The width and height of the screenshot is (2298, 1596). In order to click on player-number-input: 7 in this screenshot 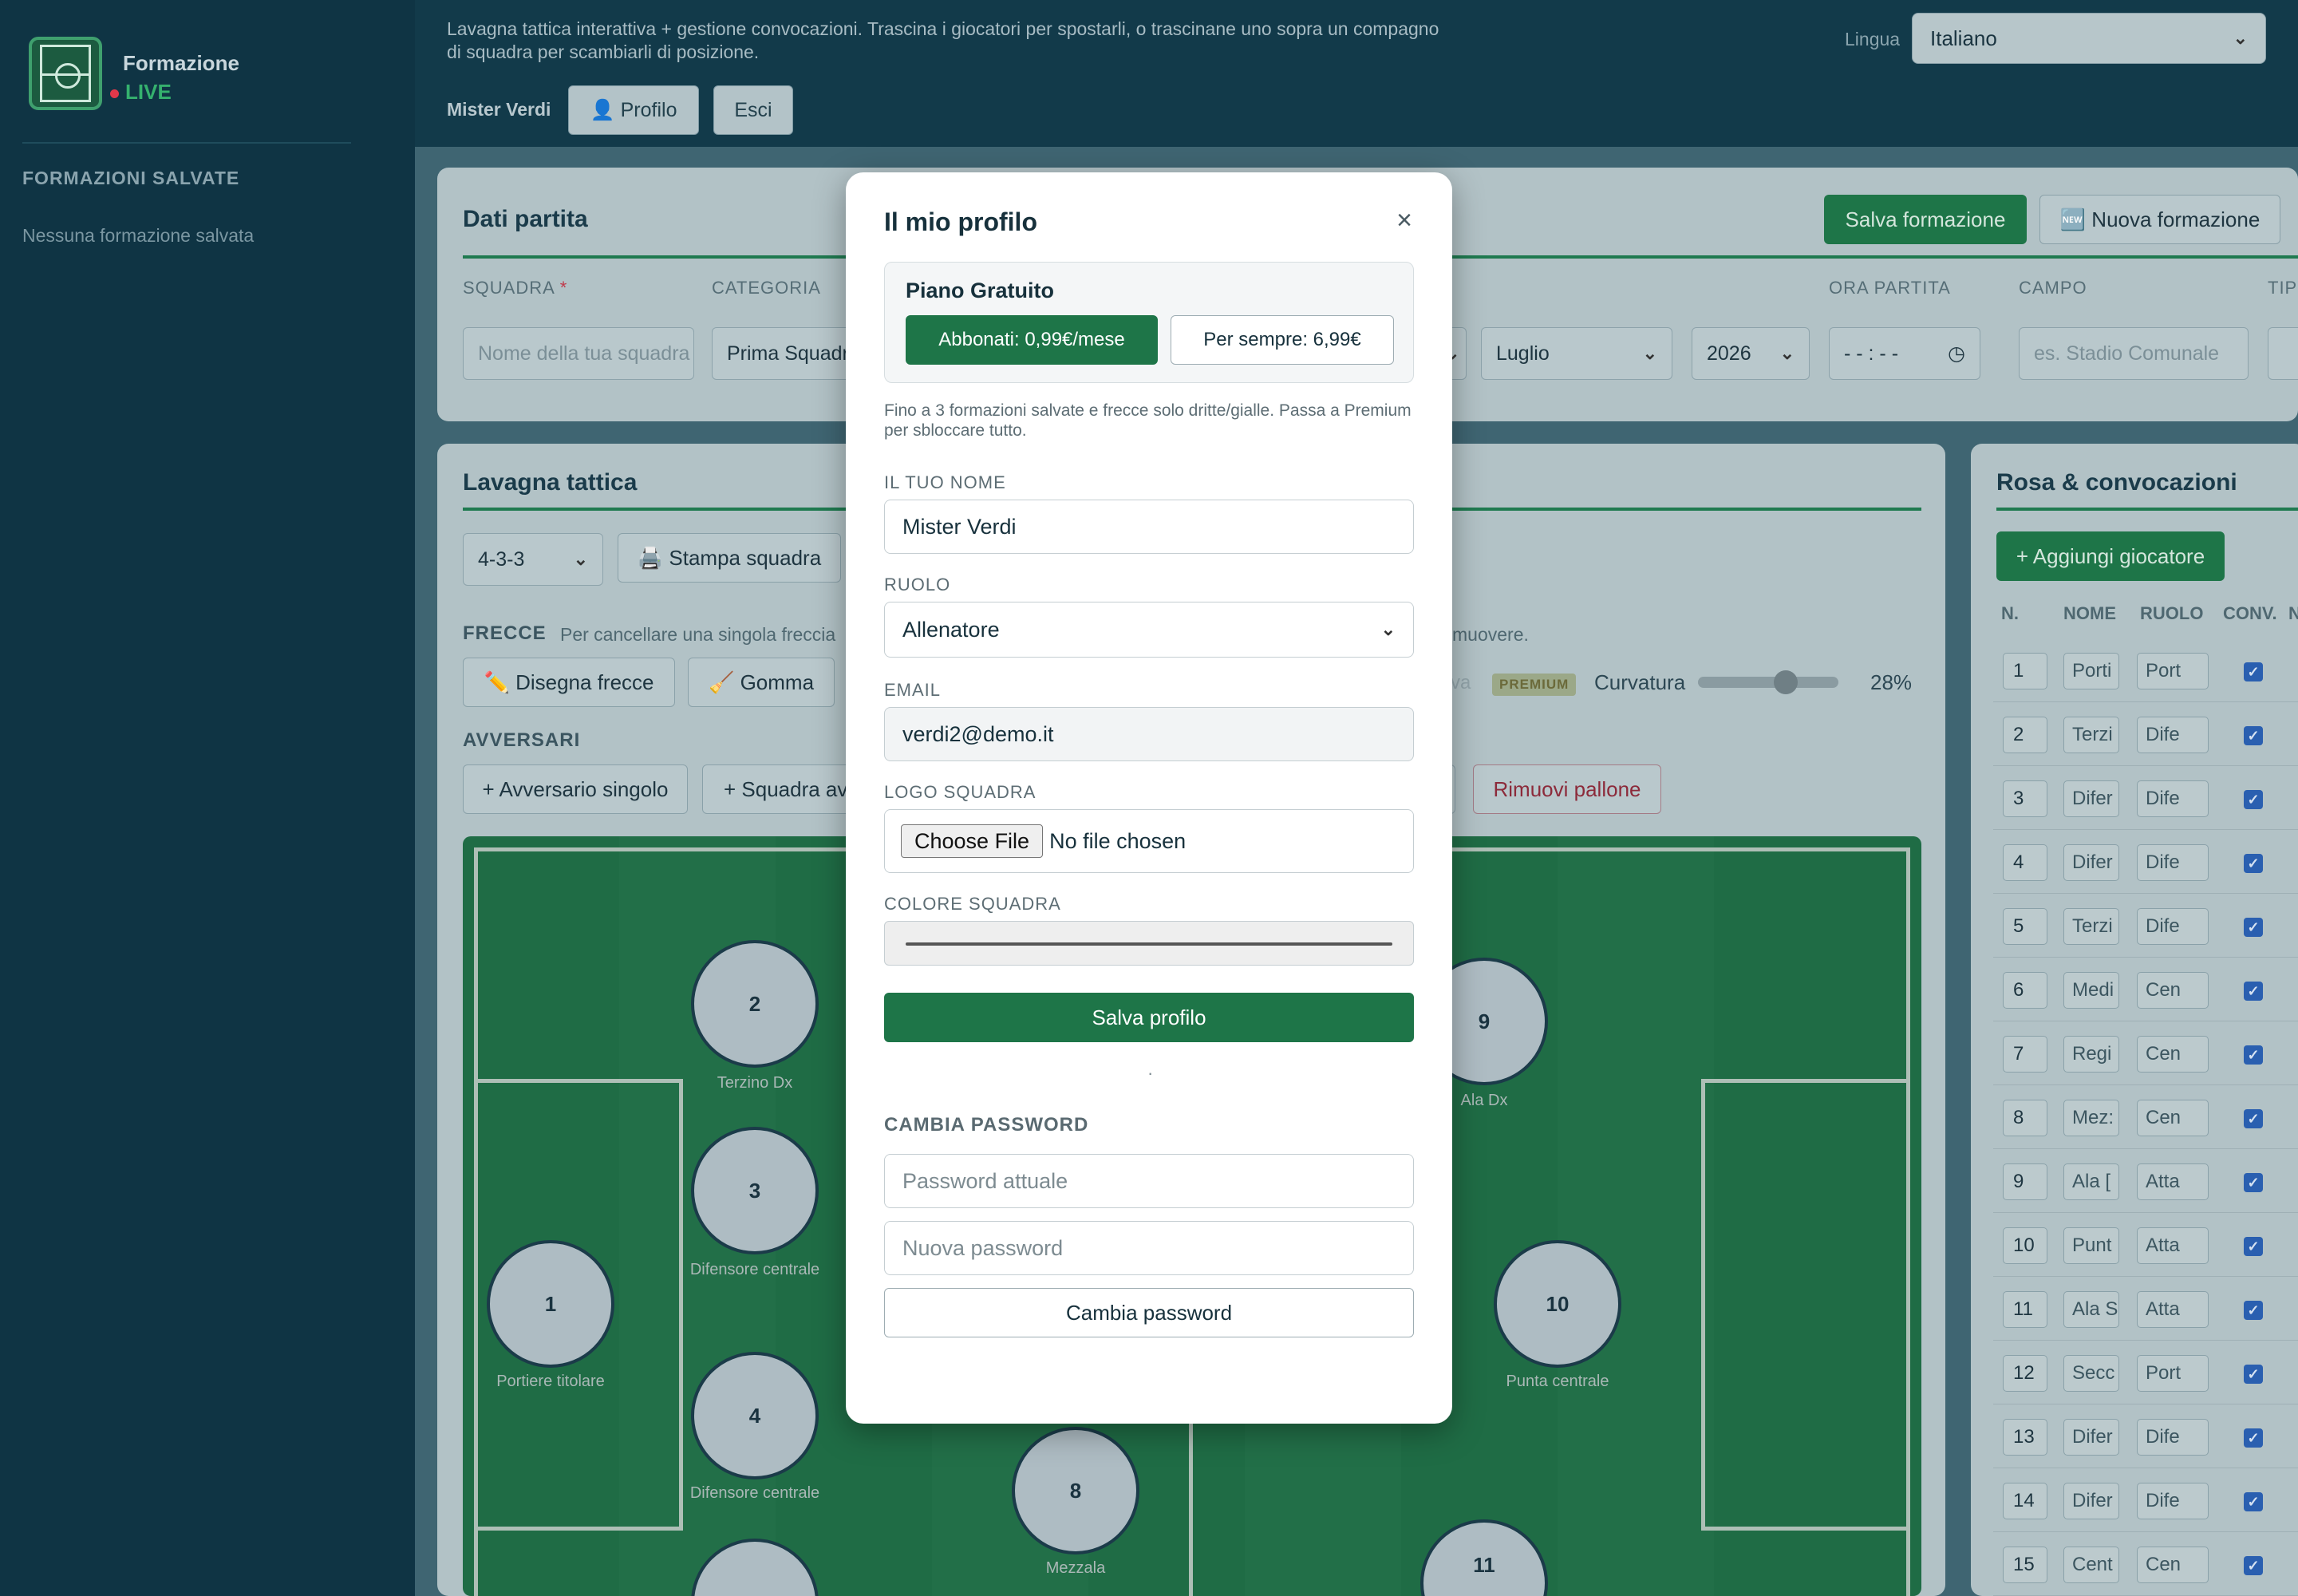, I will do `click(2025, 1054)`.